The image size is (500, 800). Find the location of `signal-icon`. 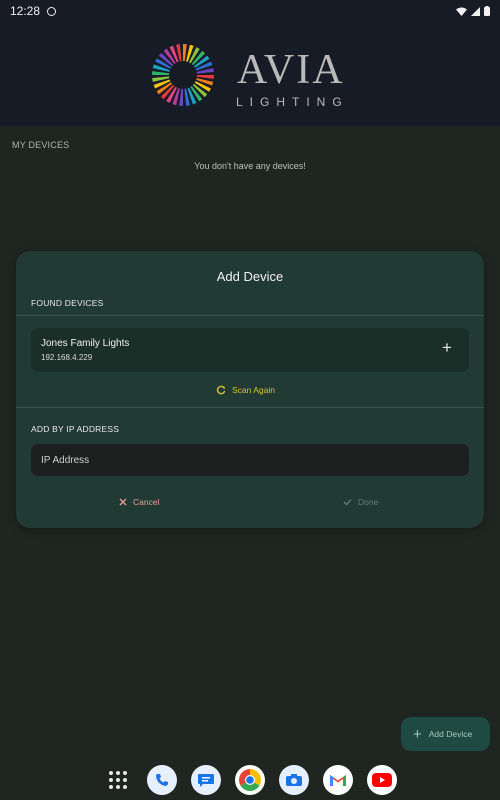

signal-icon is located at coordinates (475, 11).